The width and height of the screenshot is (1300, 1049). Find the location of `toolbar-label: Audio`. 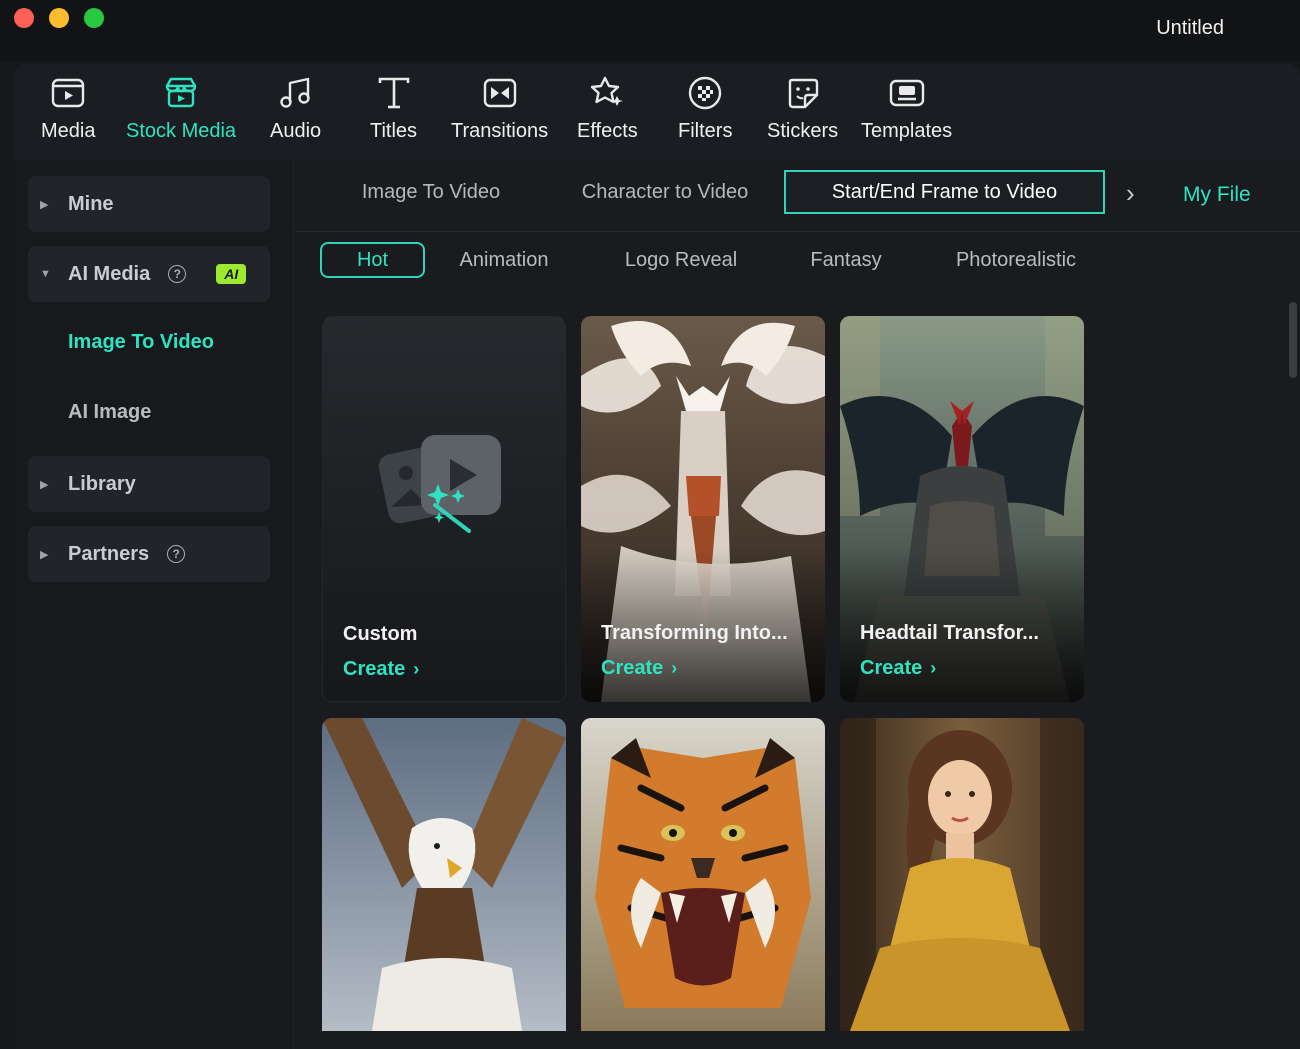

toolbar-label: Audio is located at coordinates (296, 131).